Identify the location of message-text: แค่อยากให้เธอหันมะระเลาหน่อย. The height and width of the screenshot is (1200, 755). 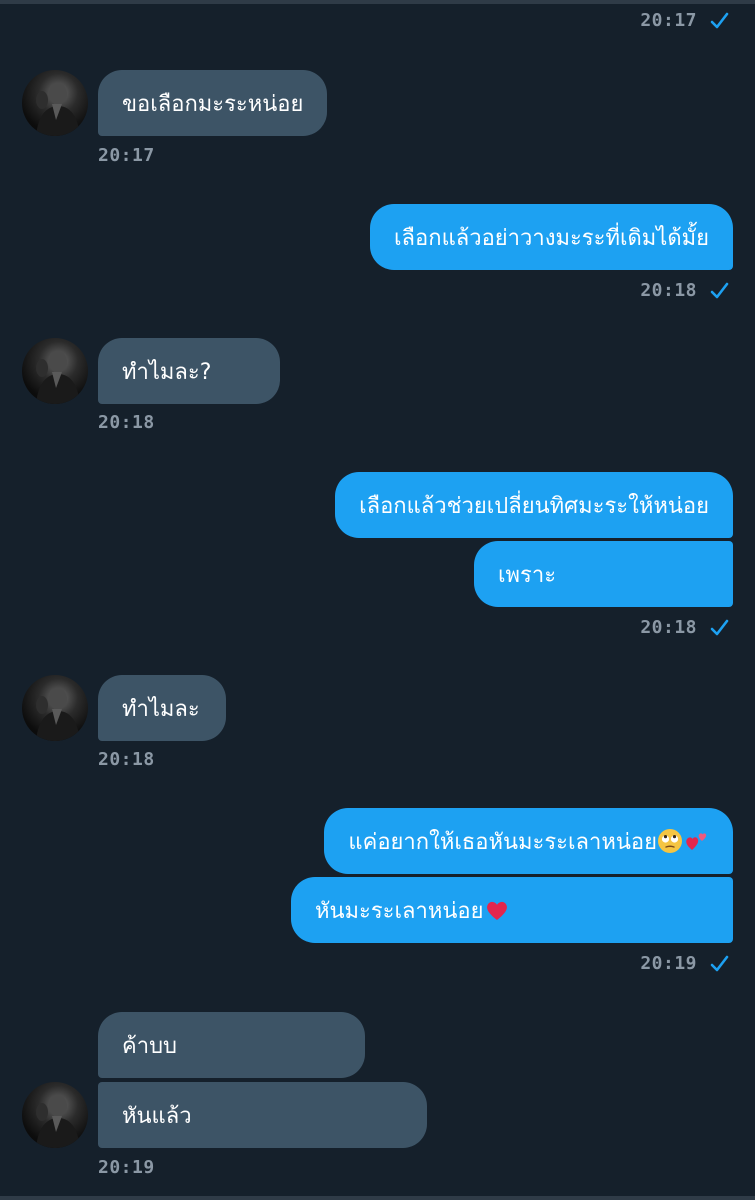
(502, 842).